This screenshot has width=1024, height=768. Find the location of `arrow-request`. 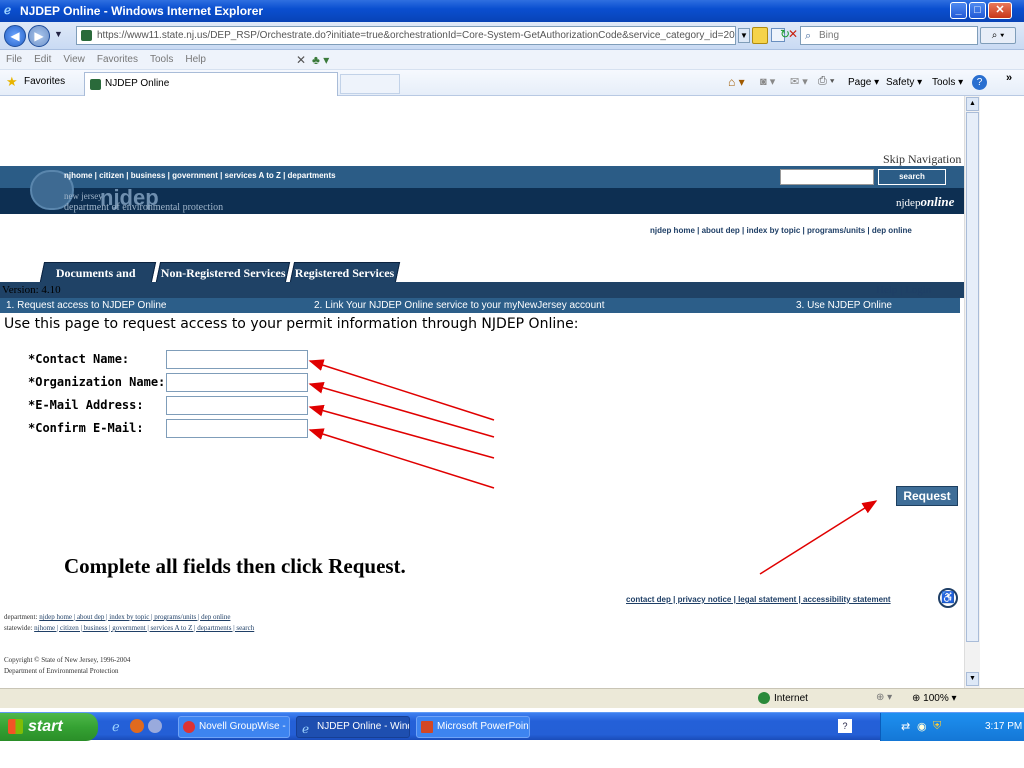

arrow-request is located at coordinates (818, 537).